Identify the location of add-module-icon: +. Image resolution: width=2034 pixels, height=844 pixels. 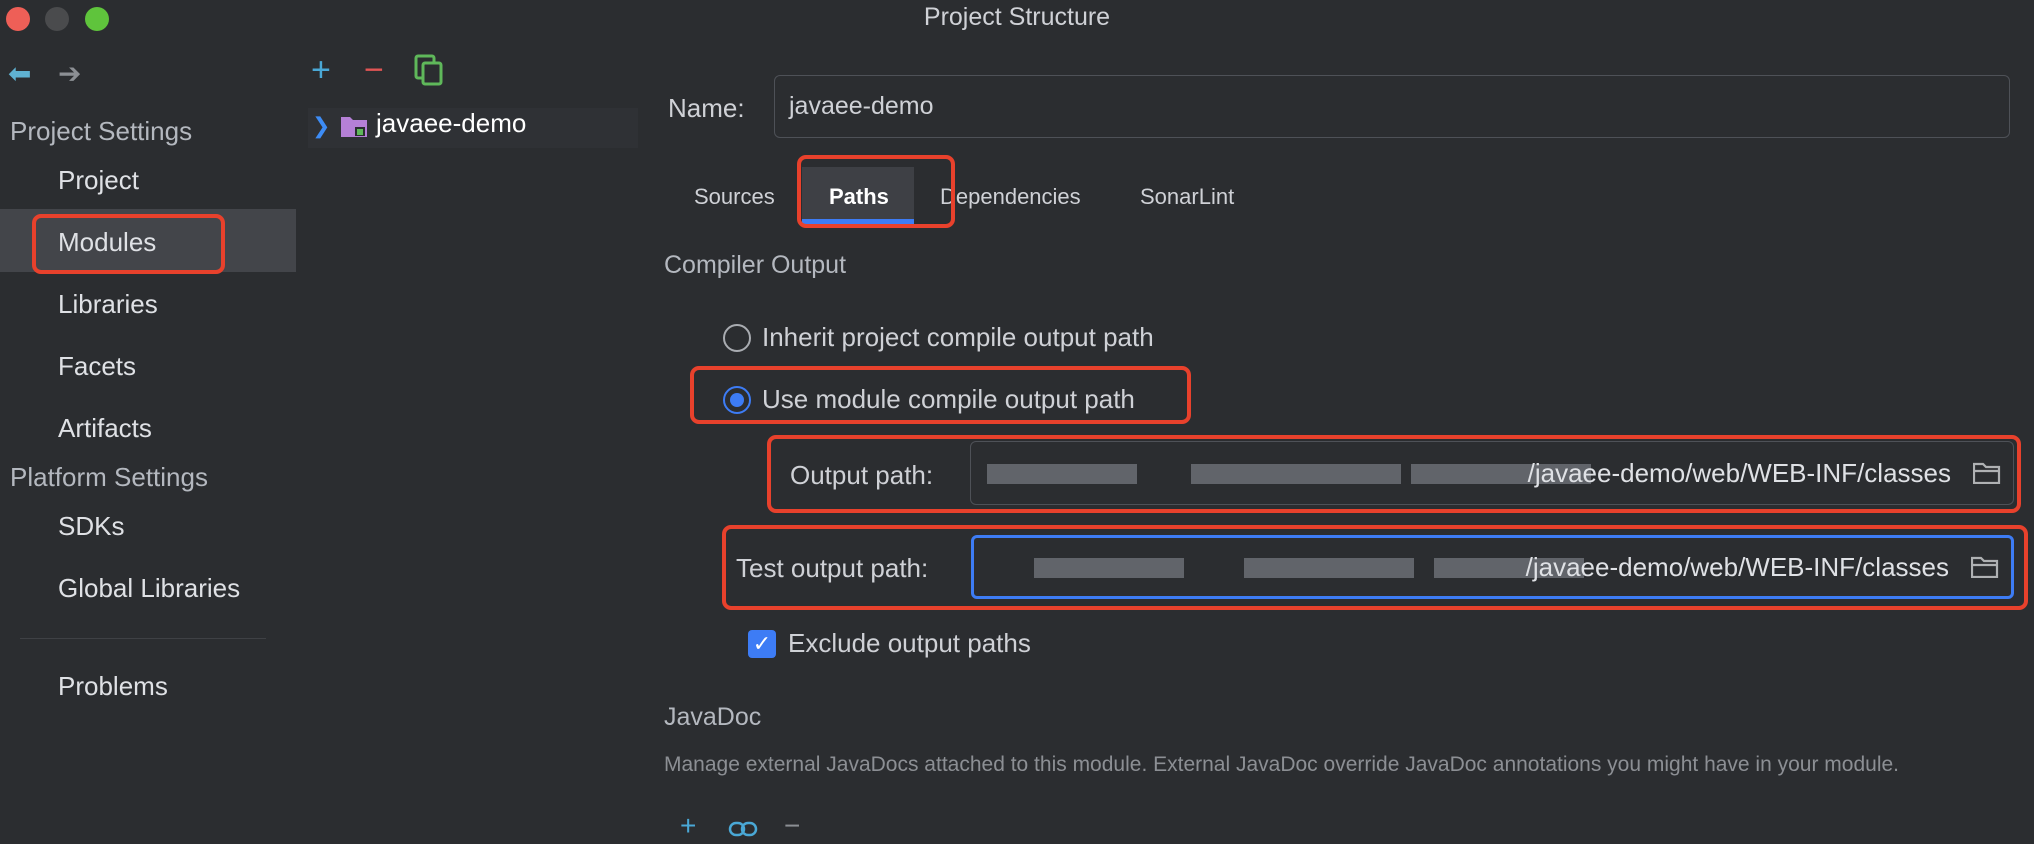
(321, 70).